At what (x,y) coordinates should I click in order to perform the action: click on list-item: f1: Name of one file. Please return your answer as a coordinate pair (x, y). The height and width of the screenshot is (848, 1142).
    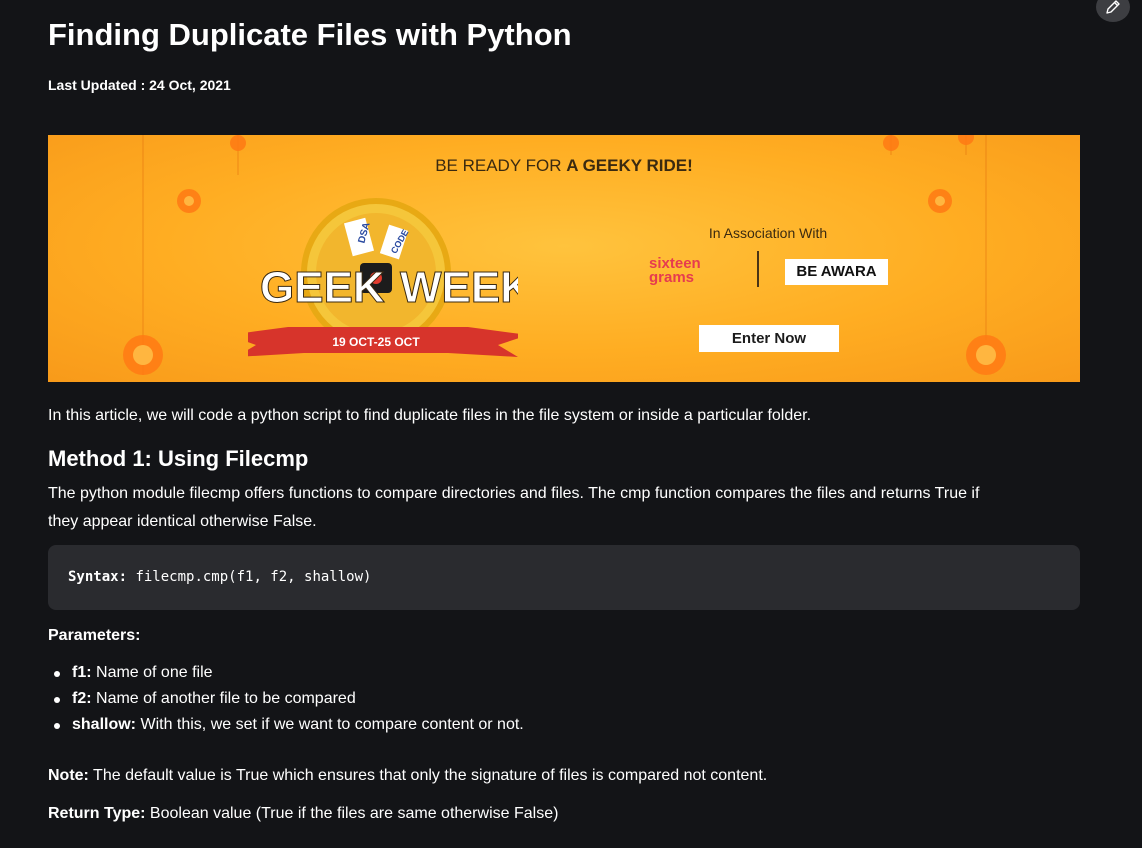
    Looking at the image, I should click on (286, 673).